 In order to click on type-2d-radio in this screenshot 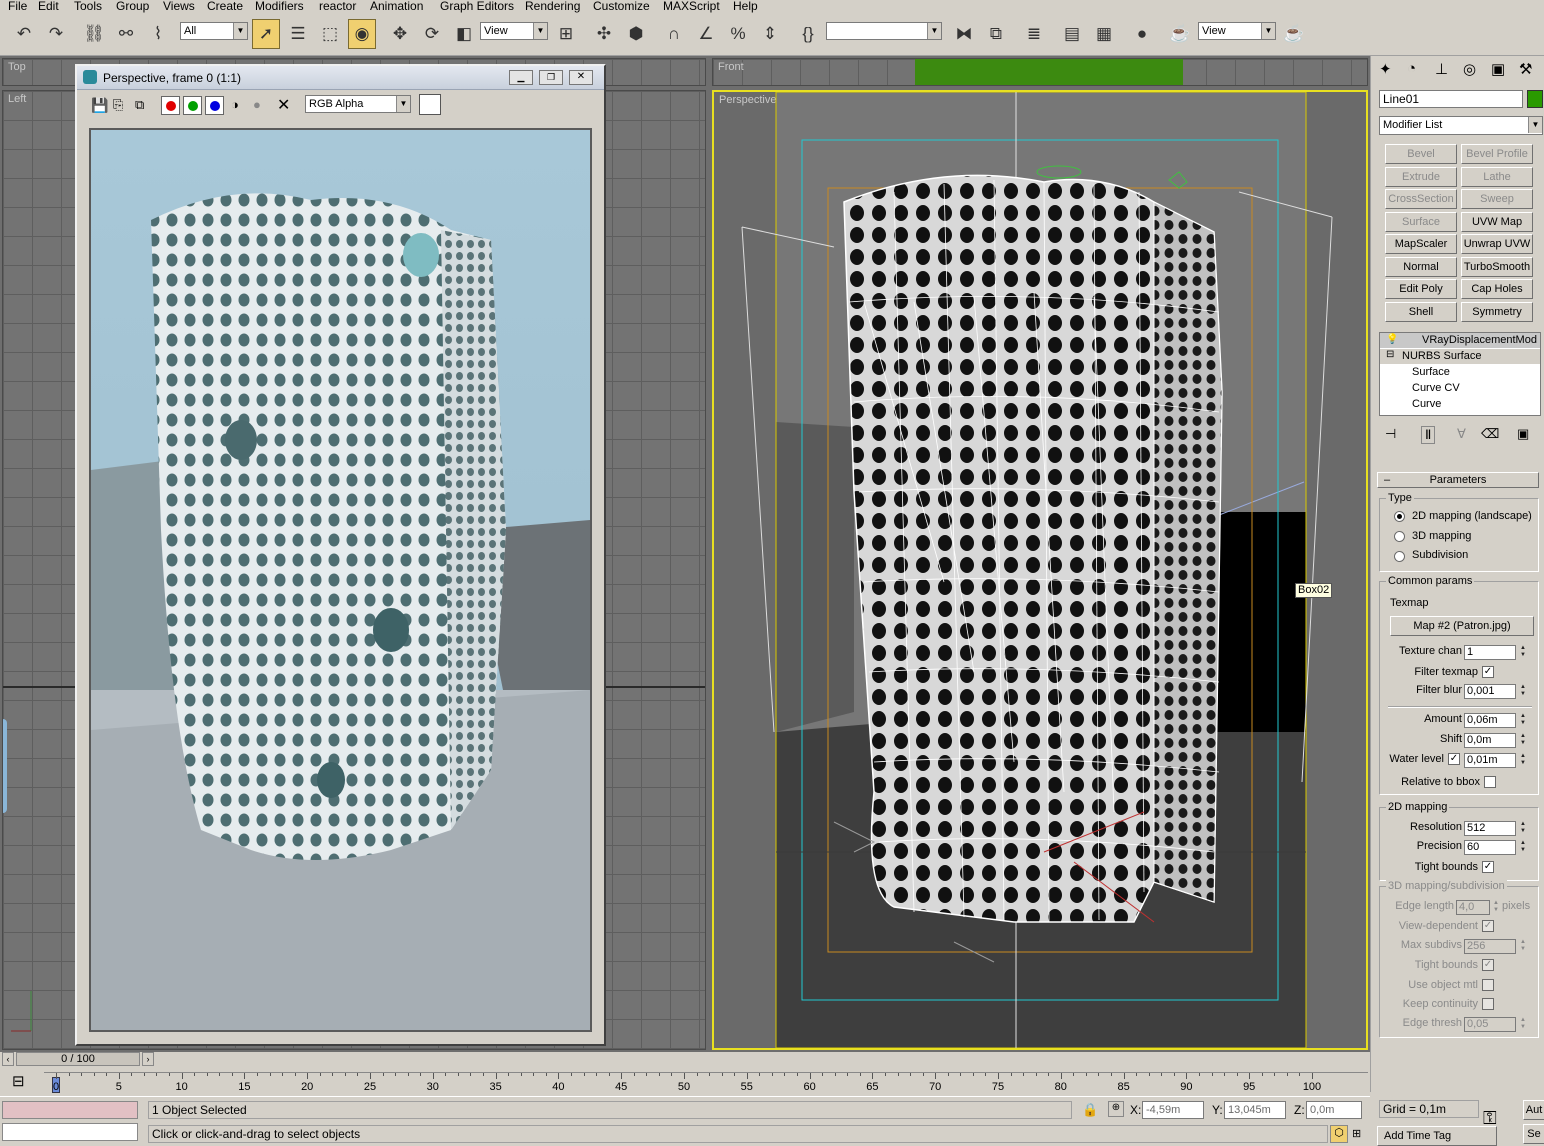, I will do `click(1399, 516)`.